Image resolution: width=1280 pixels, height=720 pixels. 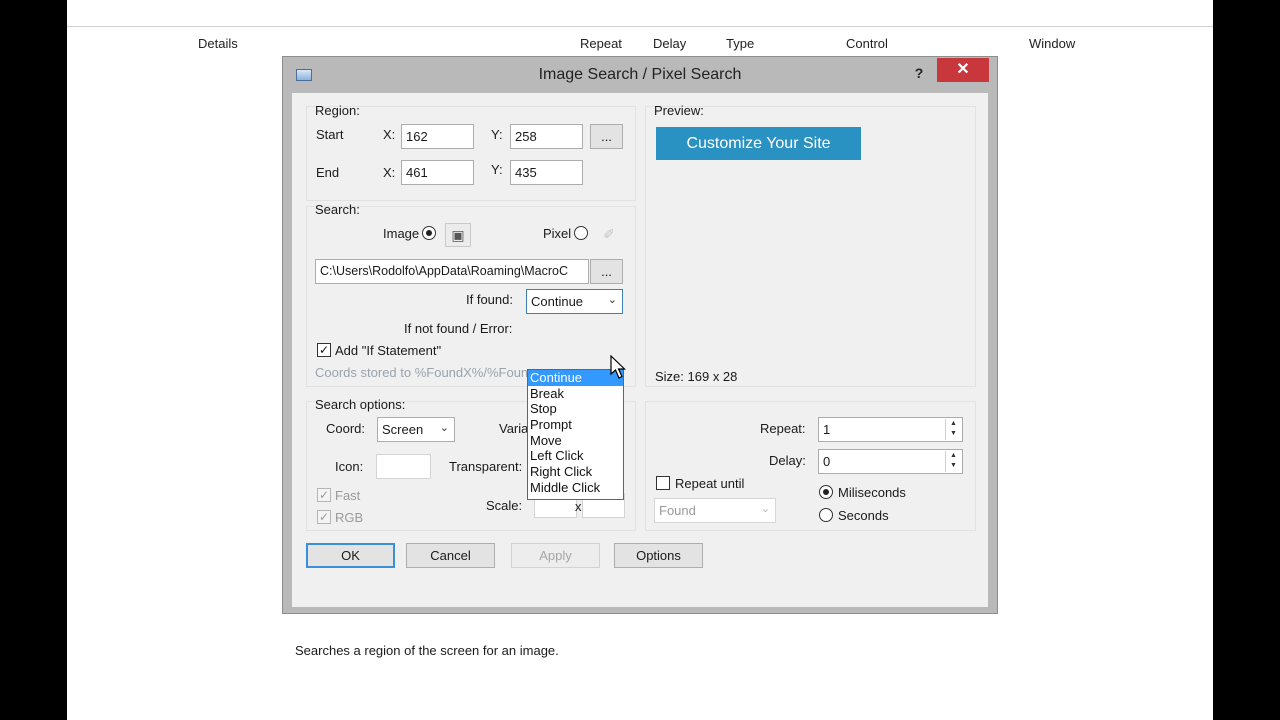 I want to click on coords-stored-label: Coords stored to %FoundX%/%Found, so click(x=421, y=372).